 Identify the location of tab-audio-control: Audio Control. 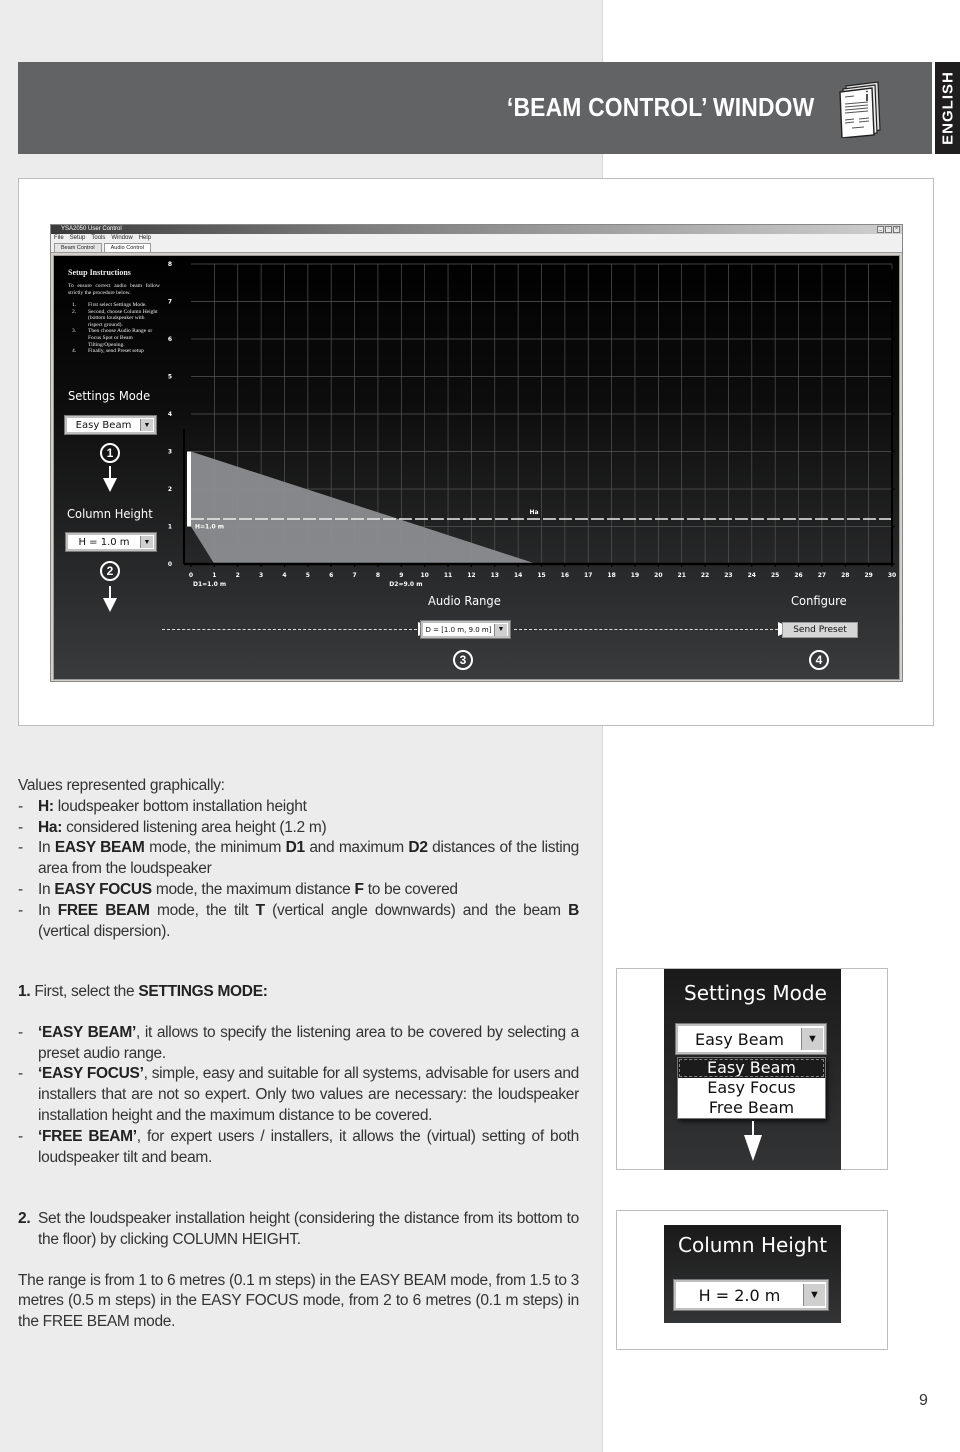
(127, 247).